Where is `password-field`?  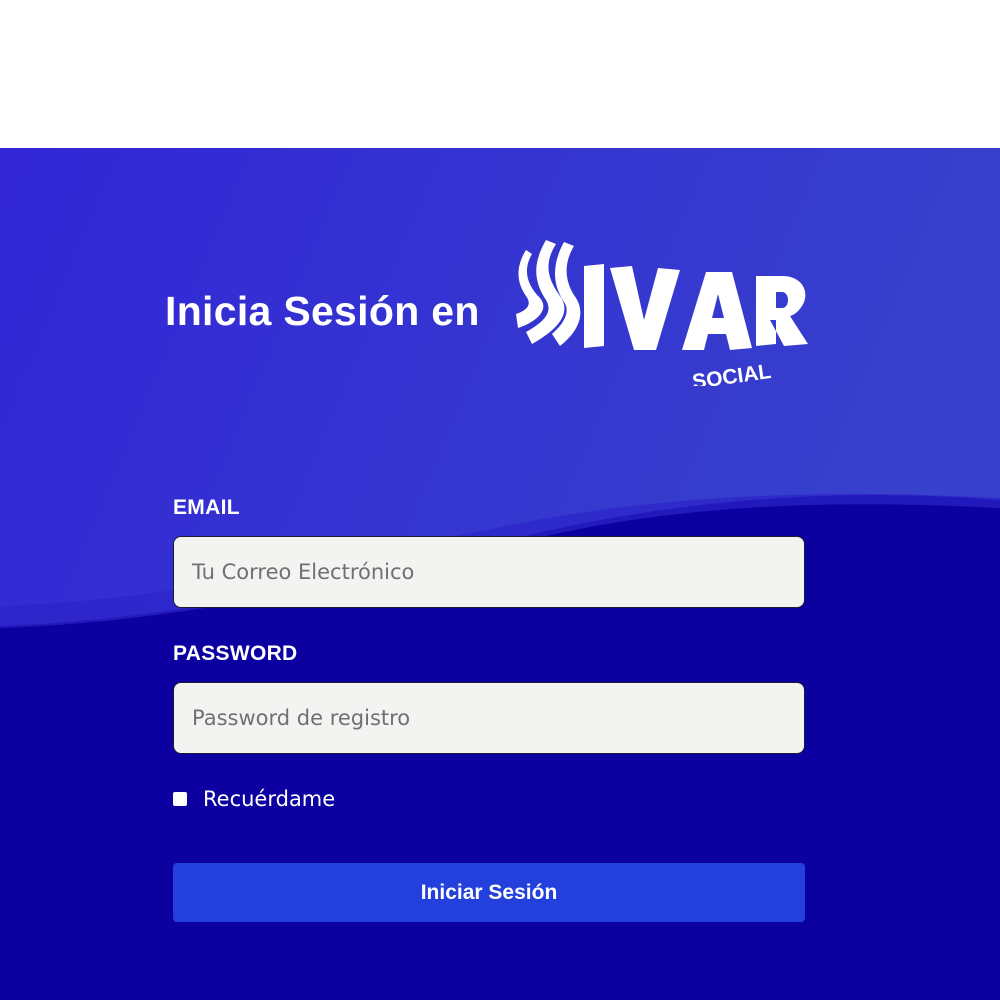
password-field is located at coordinates (489, 718).